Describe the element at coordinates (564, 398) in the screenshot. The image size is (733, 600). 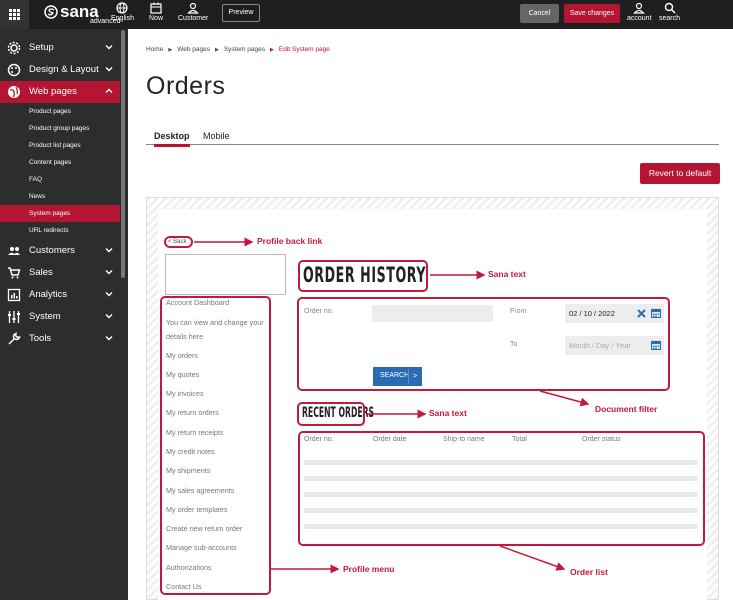
I see `document-filter-arrow` at that location.